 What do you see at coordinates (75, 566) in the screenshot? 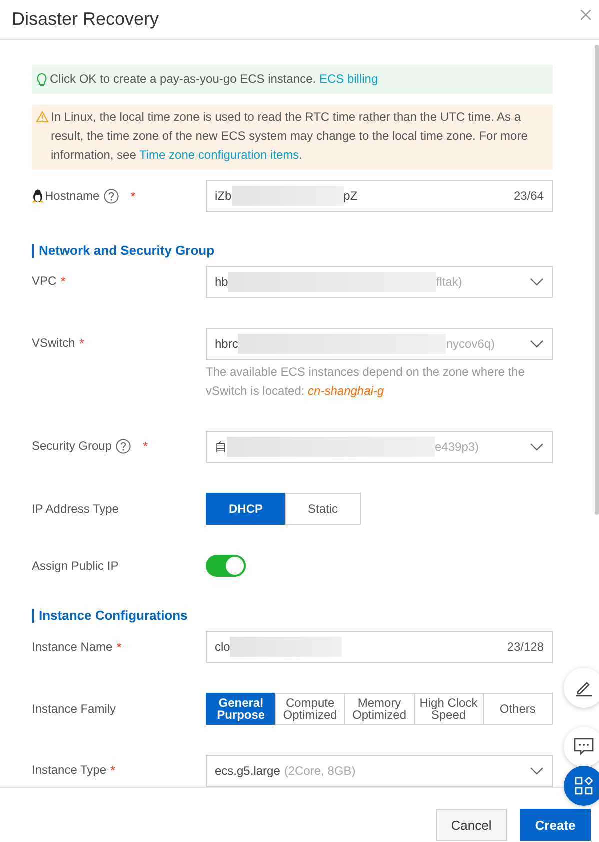
I see `field-label: Assign Public IP` at bounding box center [75, 566].